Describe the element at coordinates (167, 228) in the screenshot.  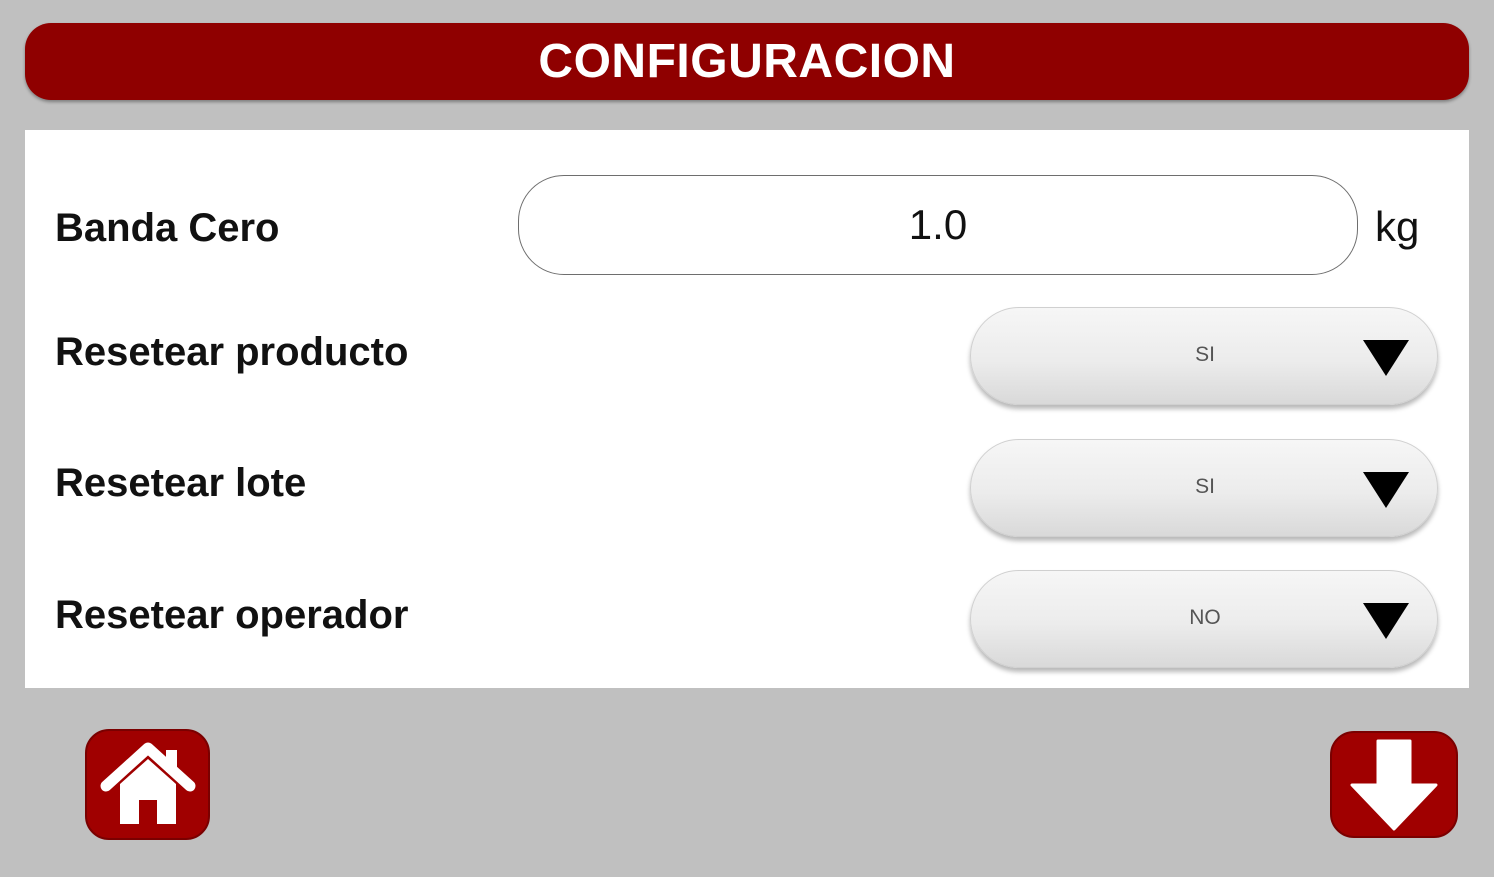
I see `banda-cero-label: Banda Cero` at that location.